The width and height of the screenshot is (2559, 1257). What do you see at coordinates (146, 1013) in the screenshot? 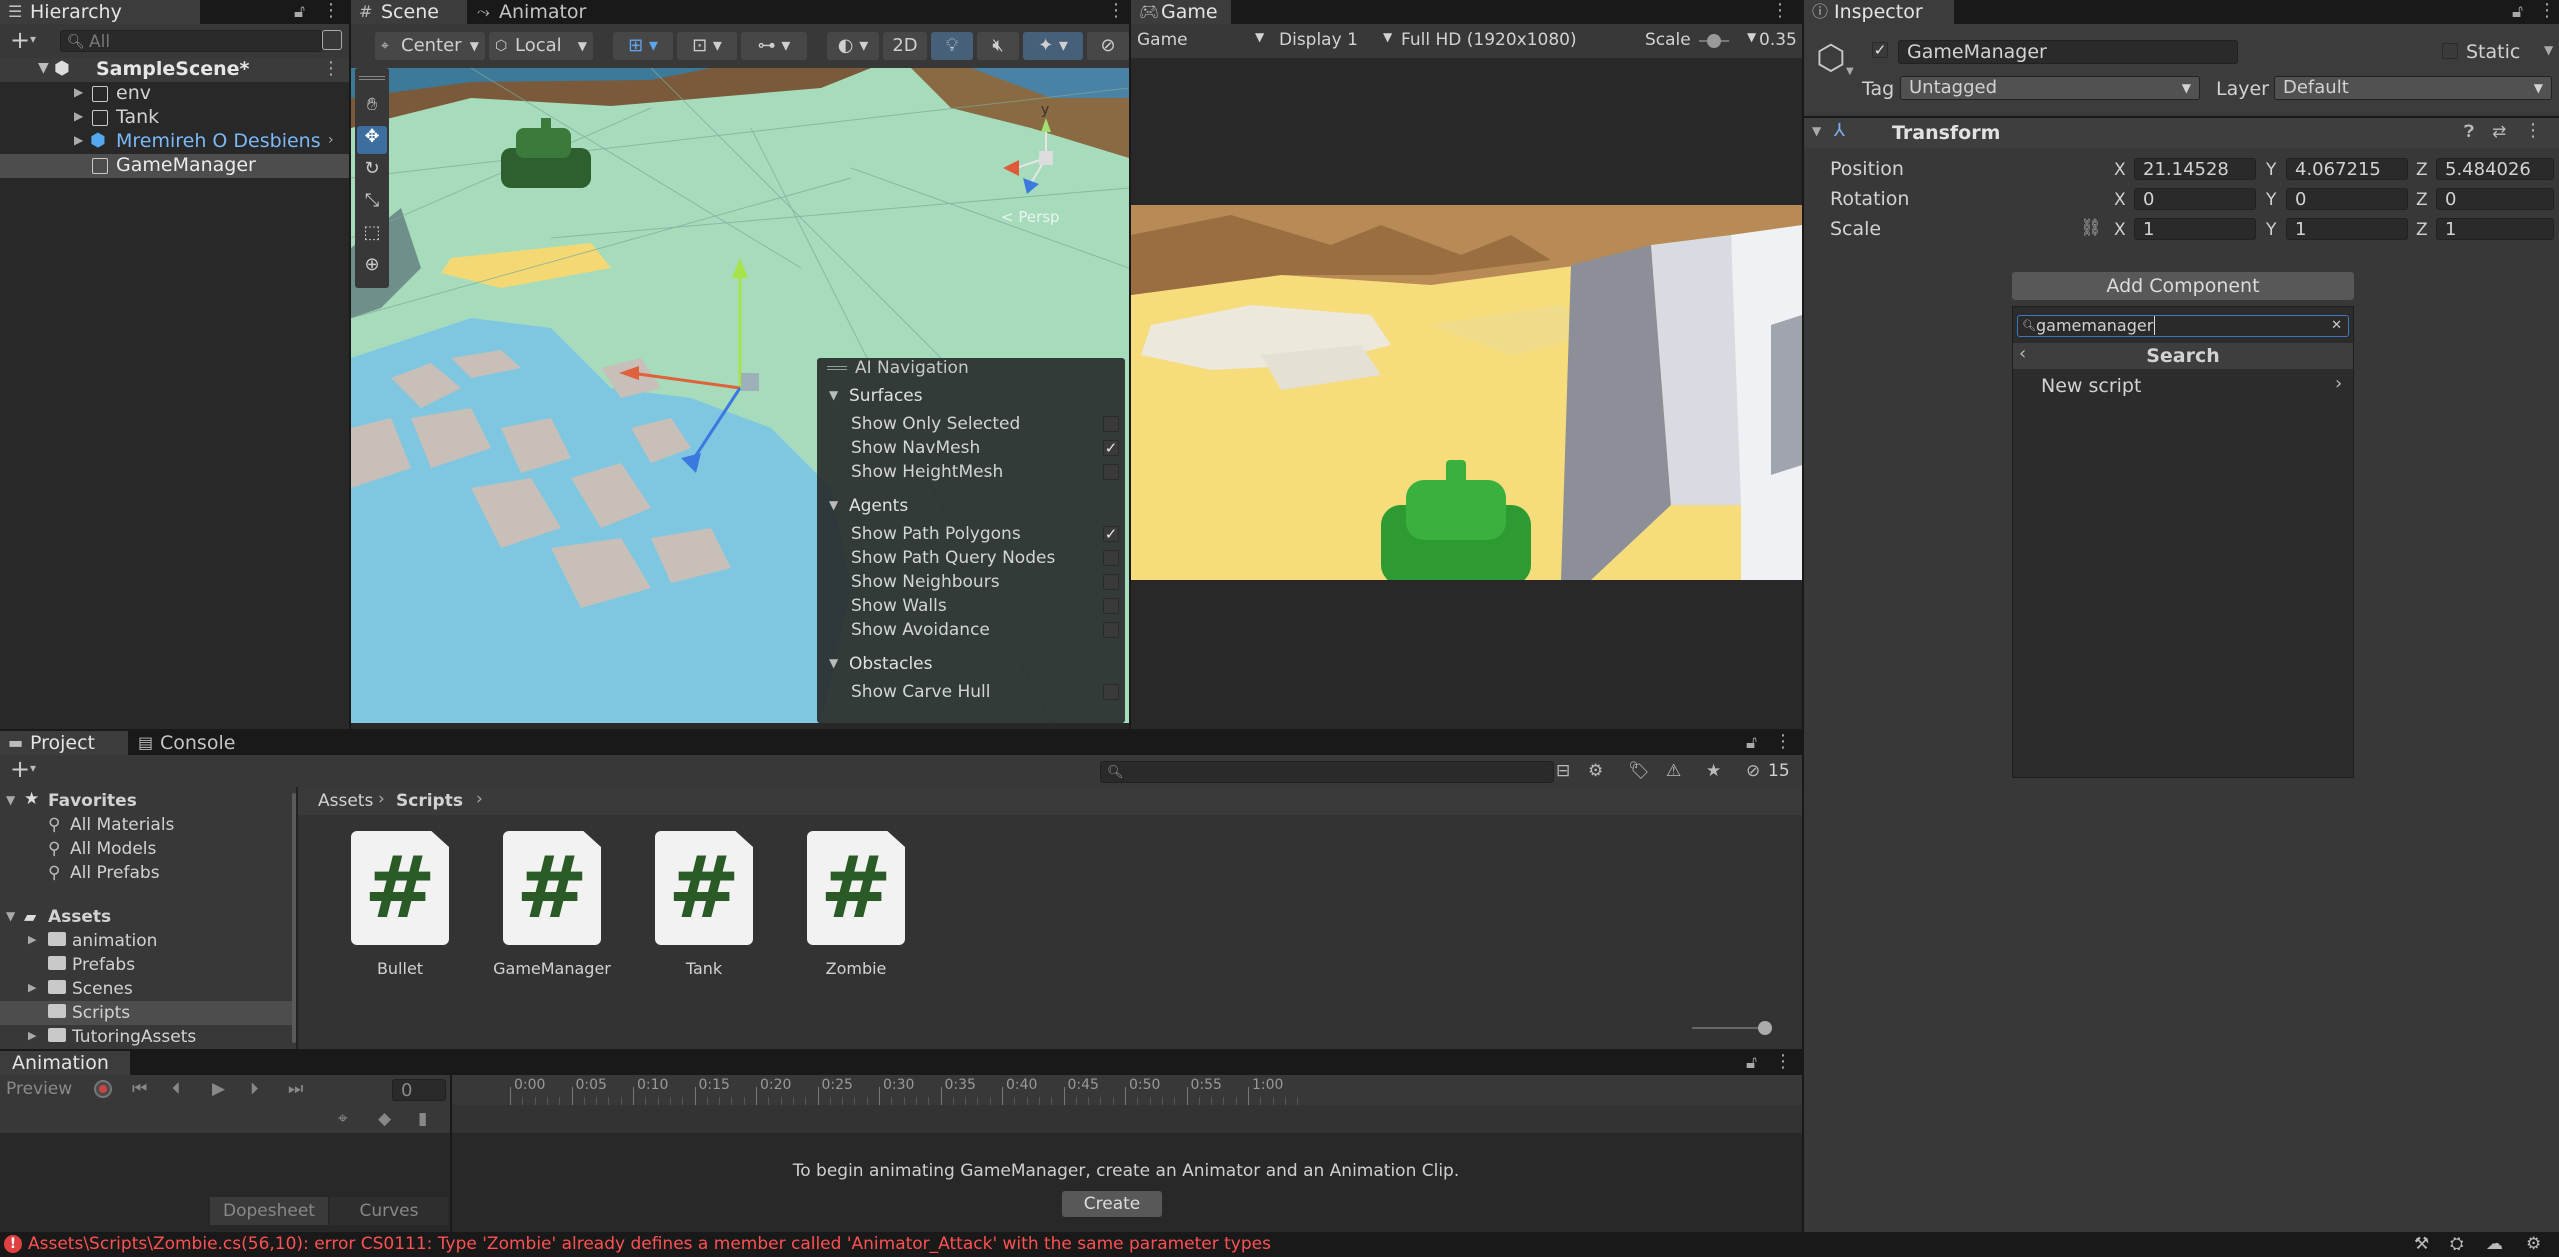
I see `folder-item: Scripts` at bounding box center [146, 1013].